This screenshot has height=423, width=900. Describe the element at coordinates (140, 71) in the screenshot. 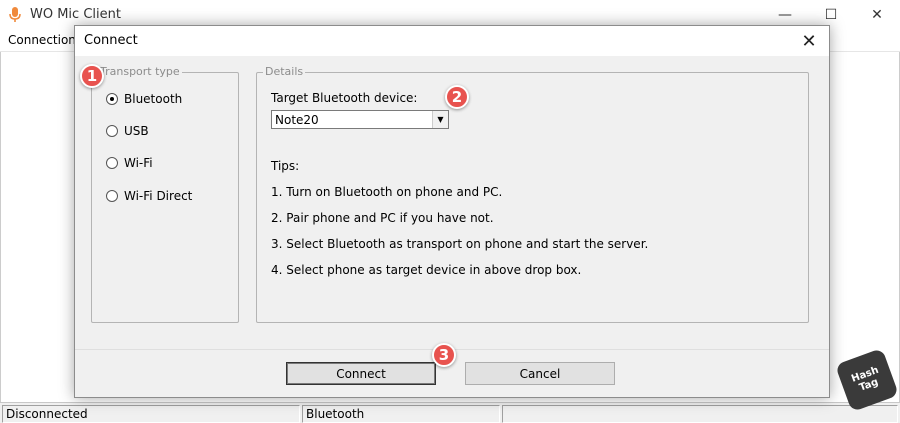

I see `transport-type-legend: Transport type` at that location.